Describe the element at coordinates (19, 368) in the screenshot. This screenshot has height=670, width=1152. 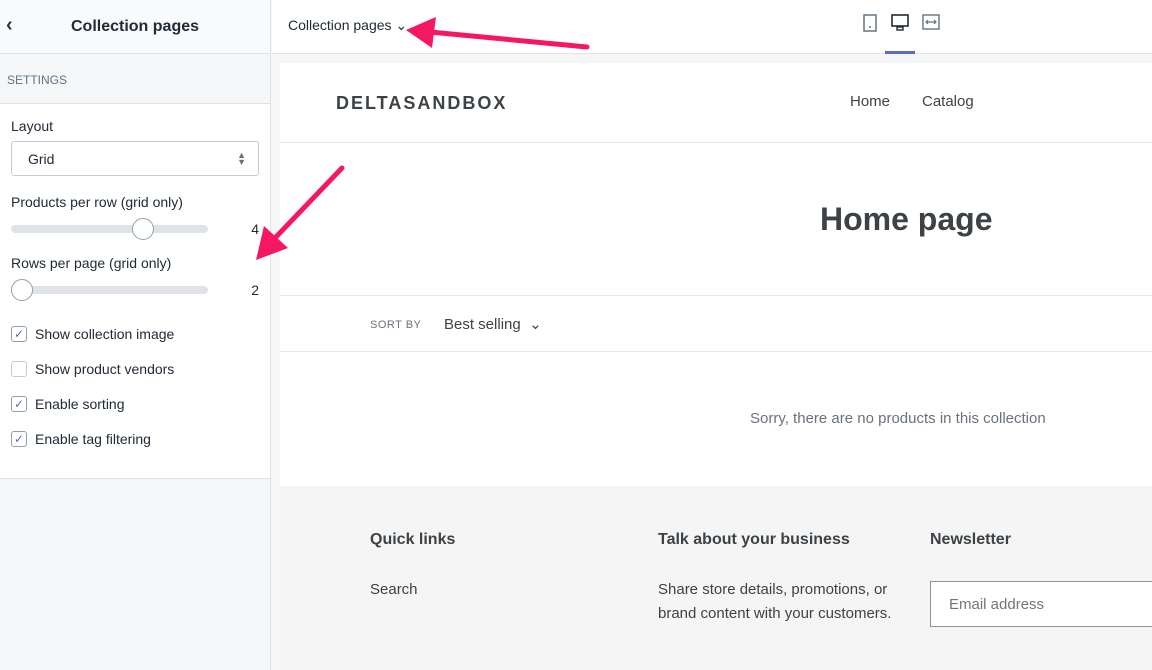
I see `checkbox` at that location.